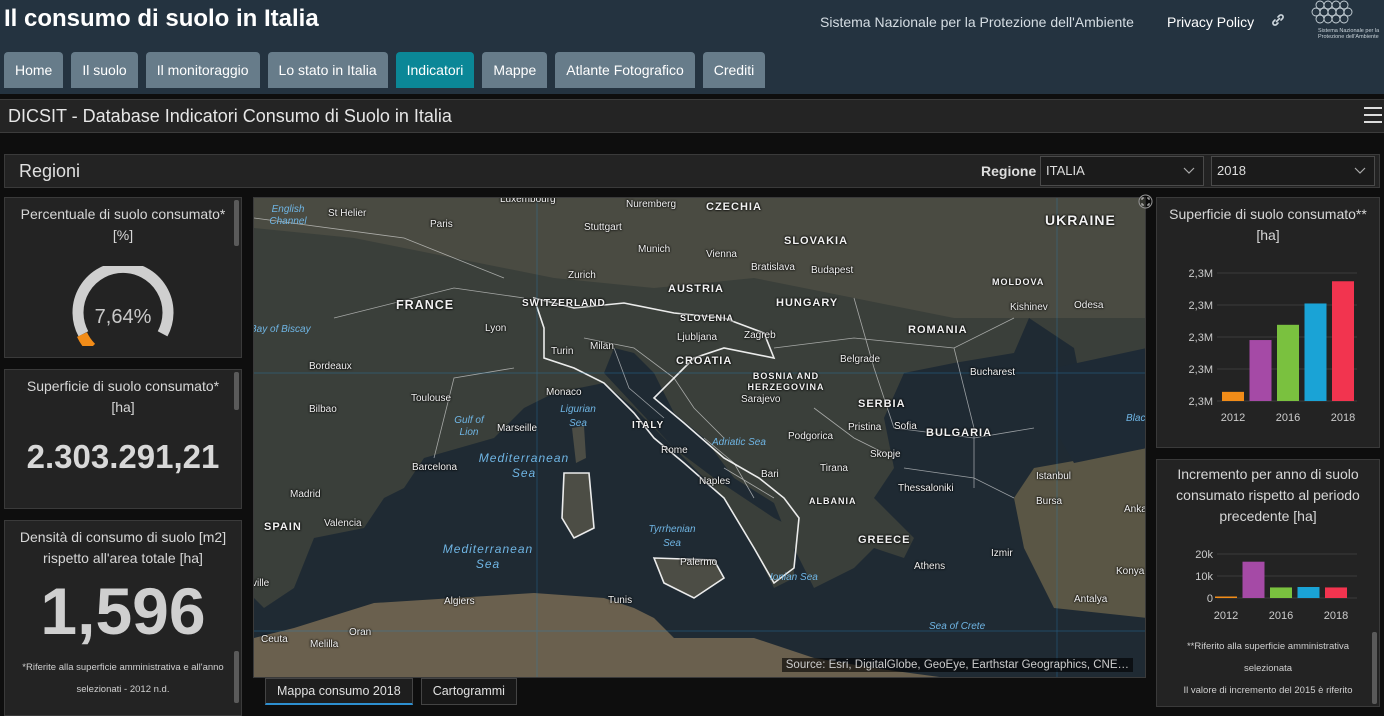 This screenshot has height=716, width=1384. Describe the element at coordinates (123, 611) in the screenshot. I see `density-value: 1,596` at that location.